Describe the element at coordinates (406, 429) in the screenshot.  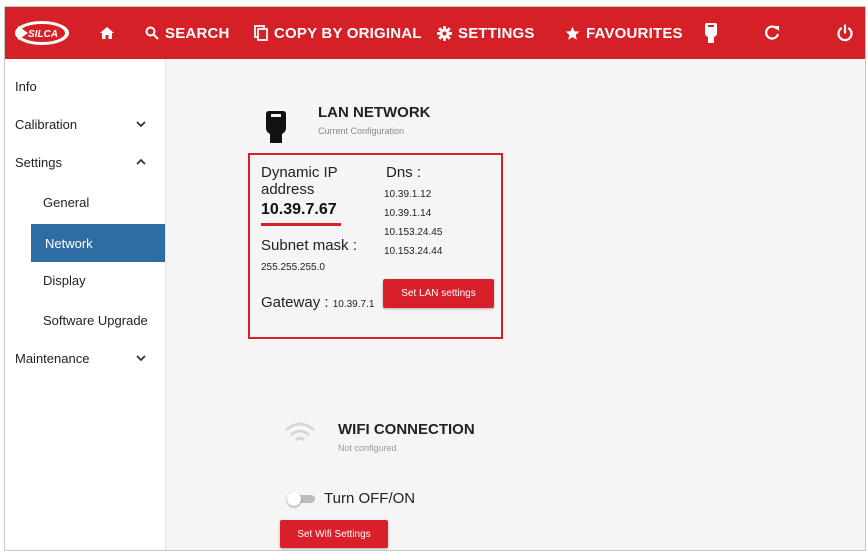
I see `wifi-connection-title: WIFI CONNECTION` at that location.